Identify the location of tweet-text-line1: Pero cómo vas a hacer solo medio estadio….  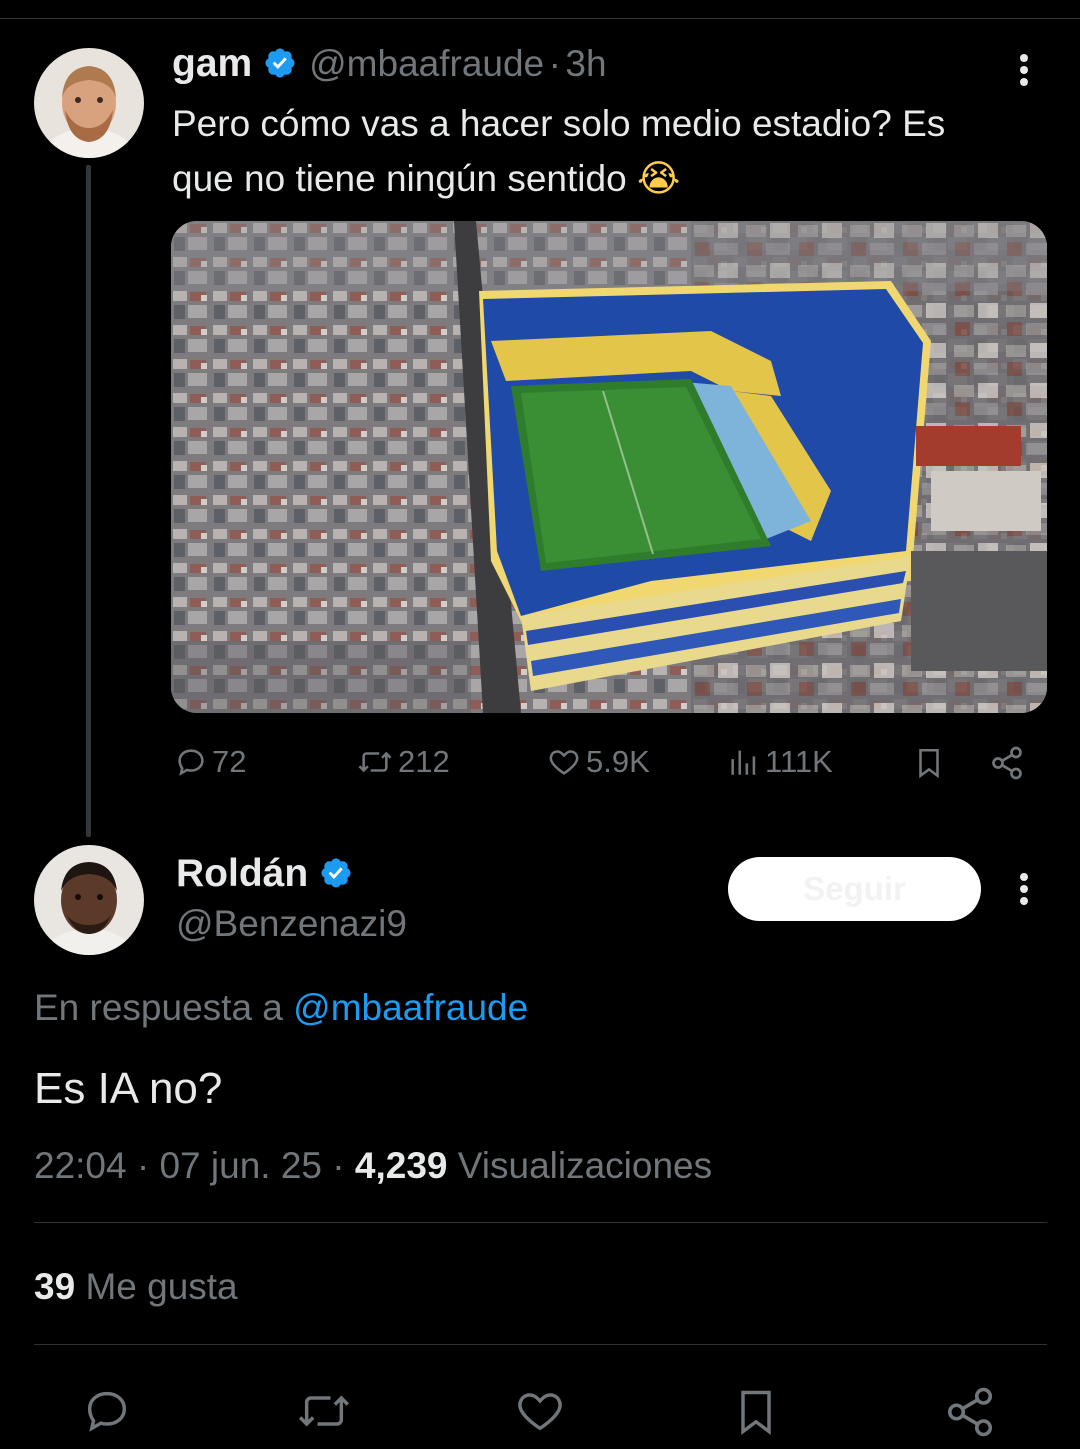
(559, 123).